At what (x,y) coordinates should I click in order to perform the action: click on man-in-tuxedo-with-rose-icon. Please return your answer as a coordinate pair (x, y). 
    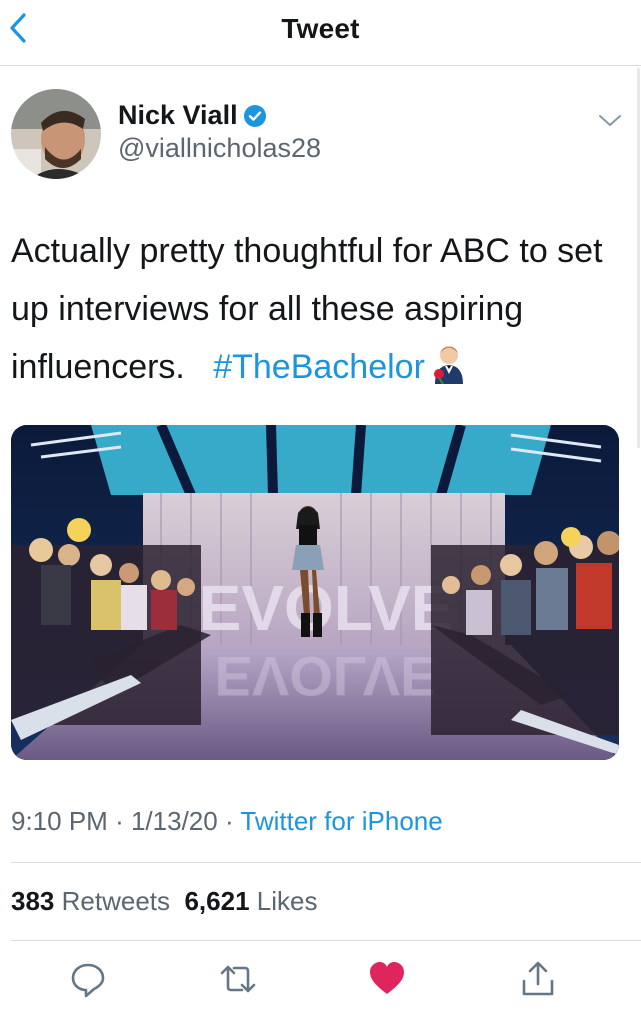
    Looking at the image, I should click on (448, 365).